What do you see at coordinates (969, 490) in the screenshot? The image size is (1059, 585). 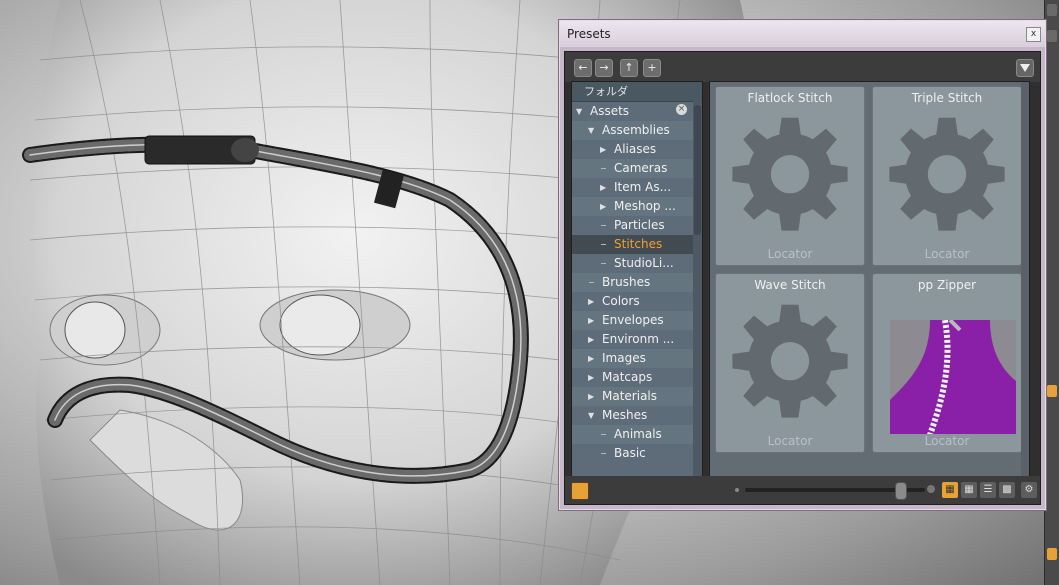 I see `small-thumbnail-view-icon: ▦` at bounding box center [969, 490].